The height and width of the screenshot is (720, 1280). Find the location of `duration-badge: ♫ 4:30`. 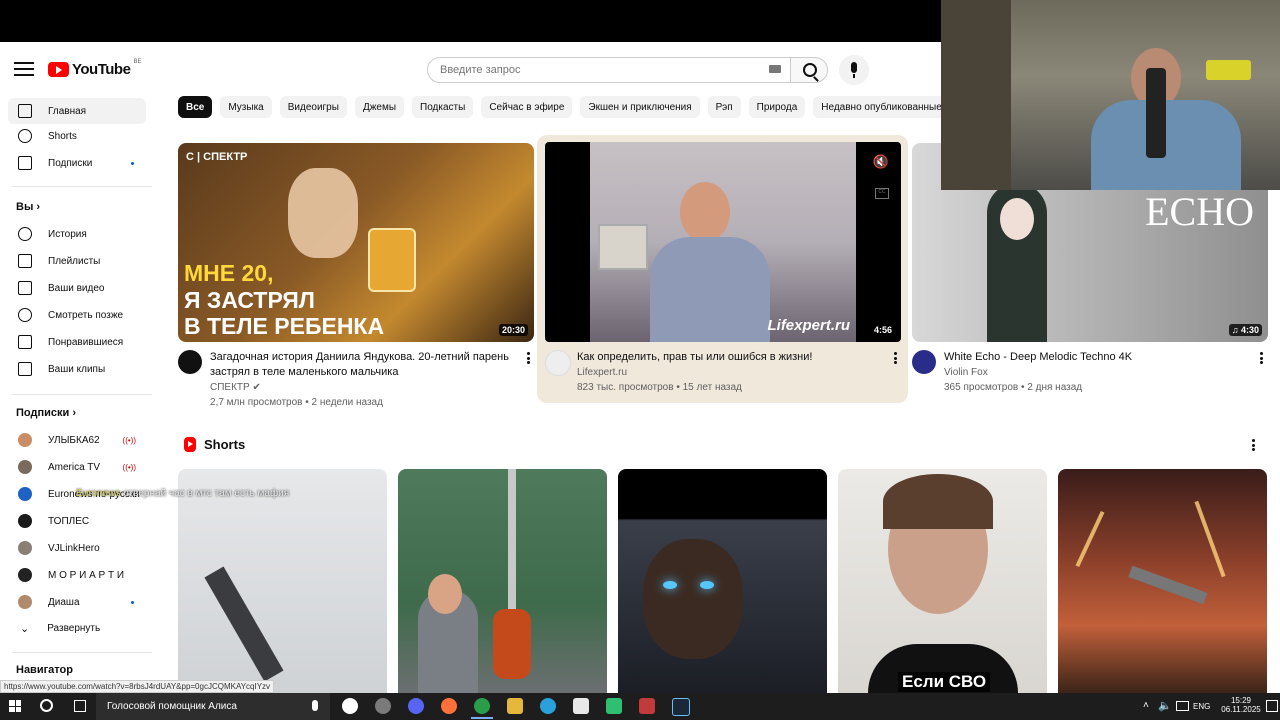

duration-badge: ♫ 4:30 is located at coordinates (1245, 330).